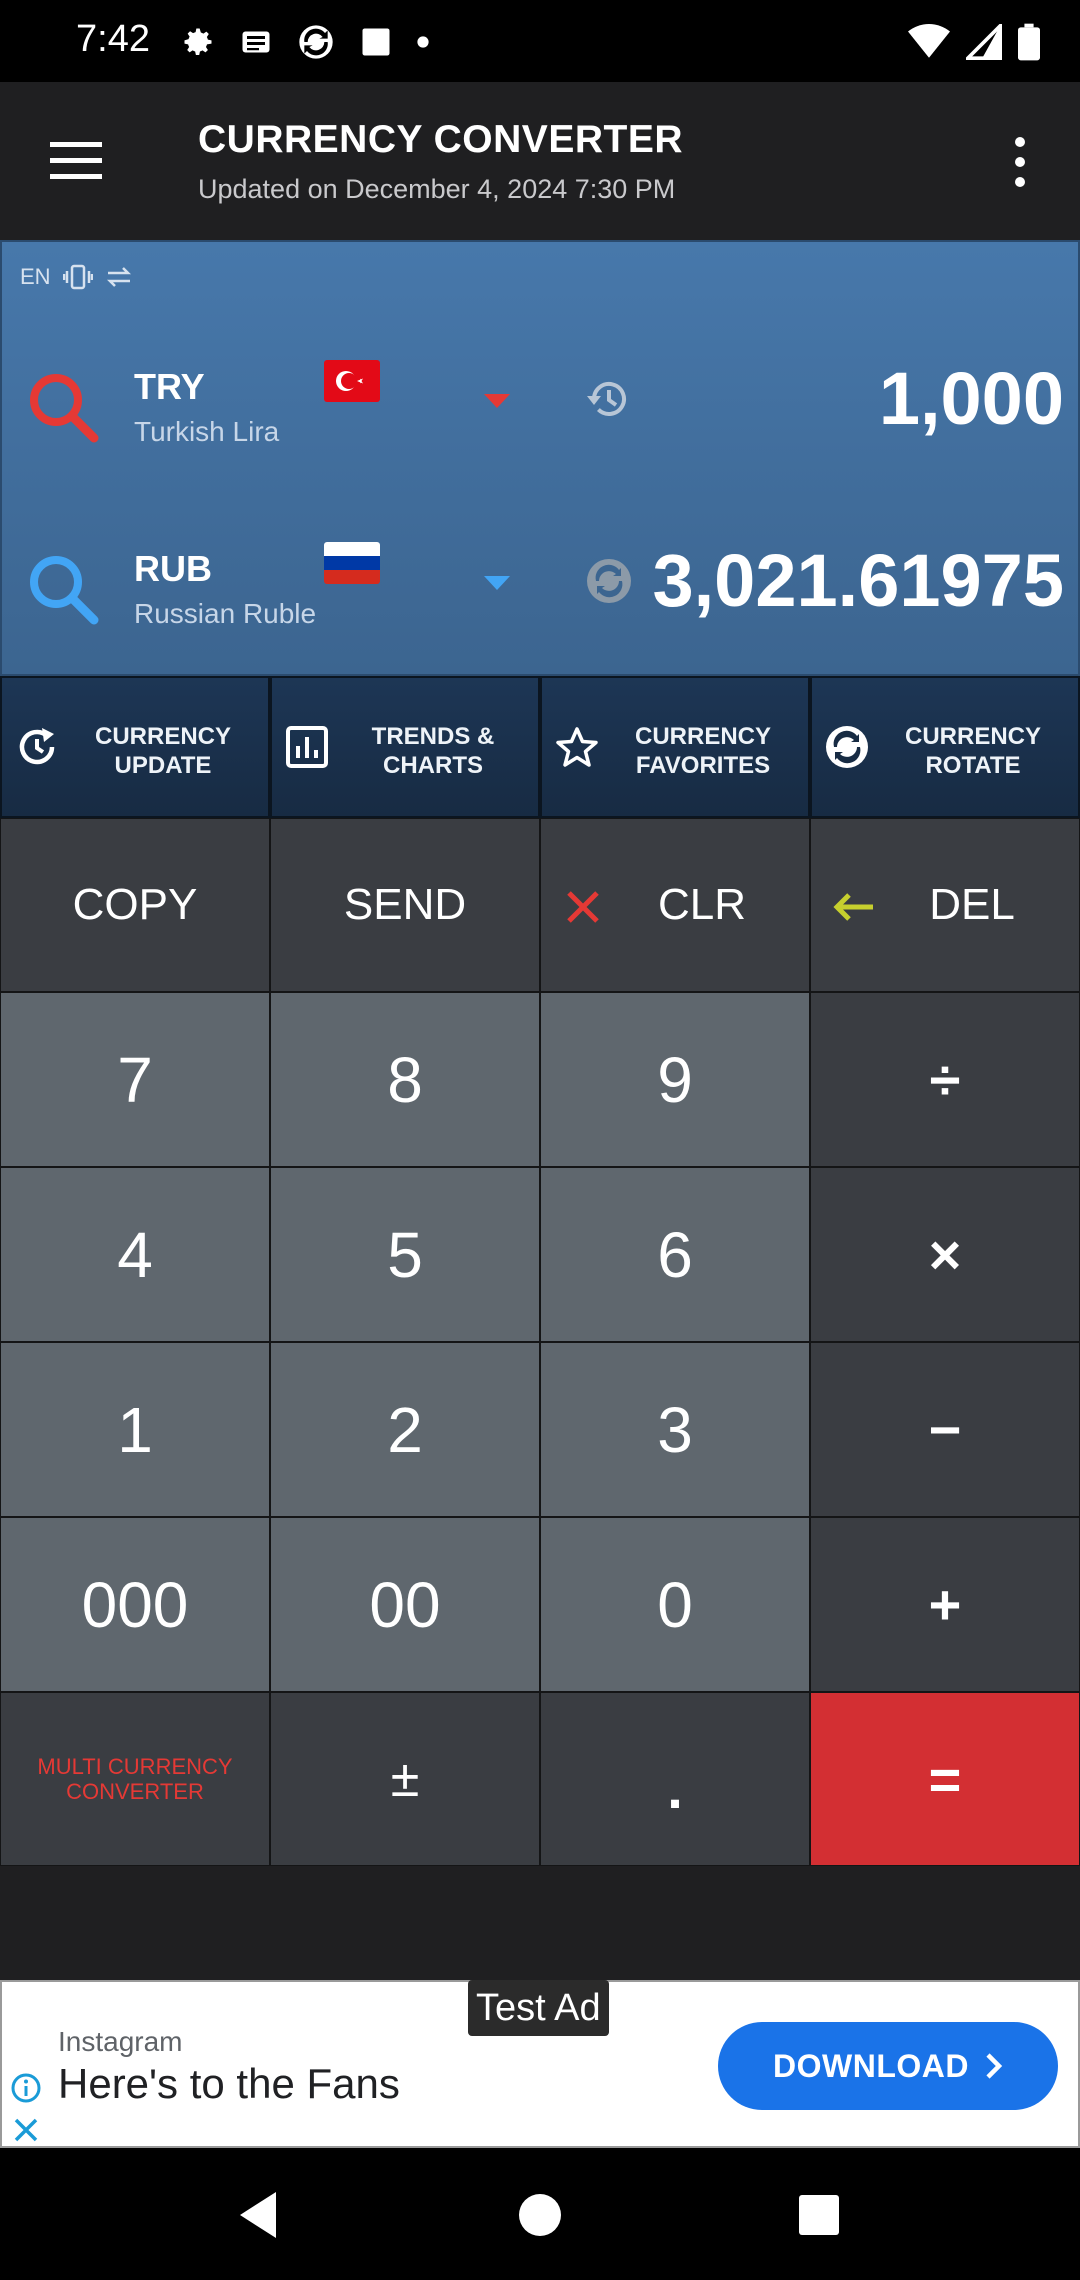  Describe the element at coordinates (945, 1254) in the screenshot. I see `multiply-button: ×` at that location.